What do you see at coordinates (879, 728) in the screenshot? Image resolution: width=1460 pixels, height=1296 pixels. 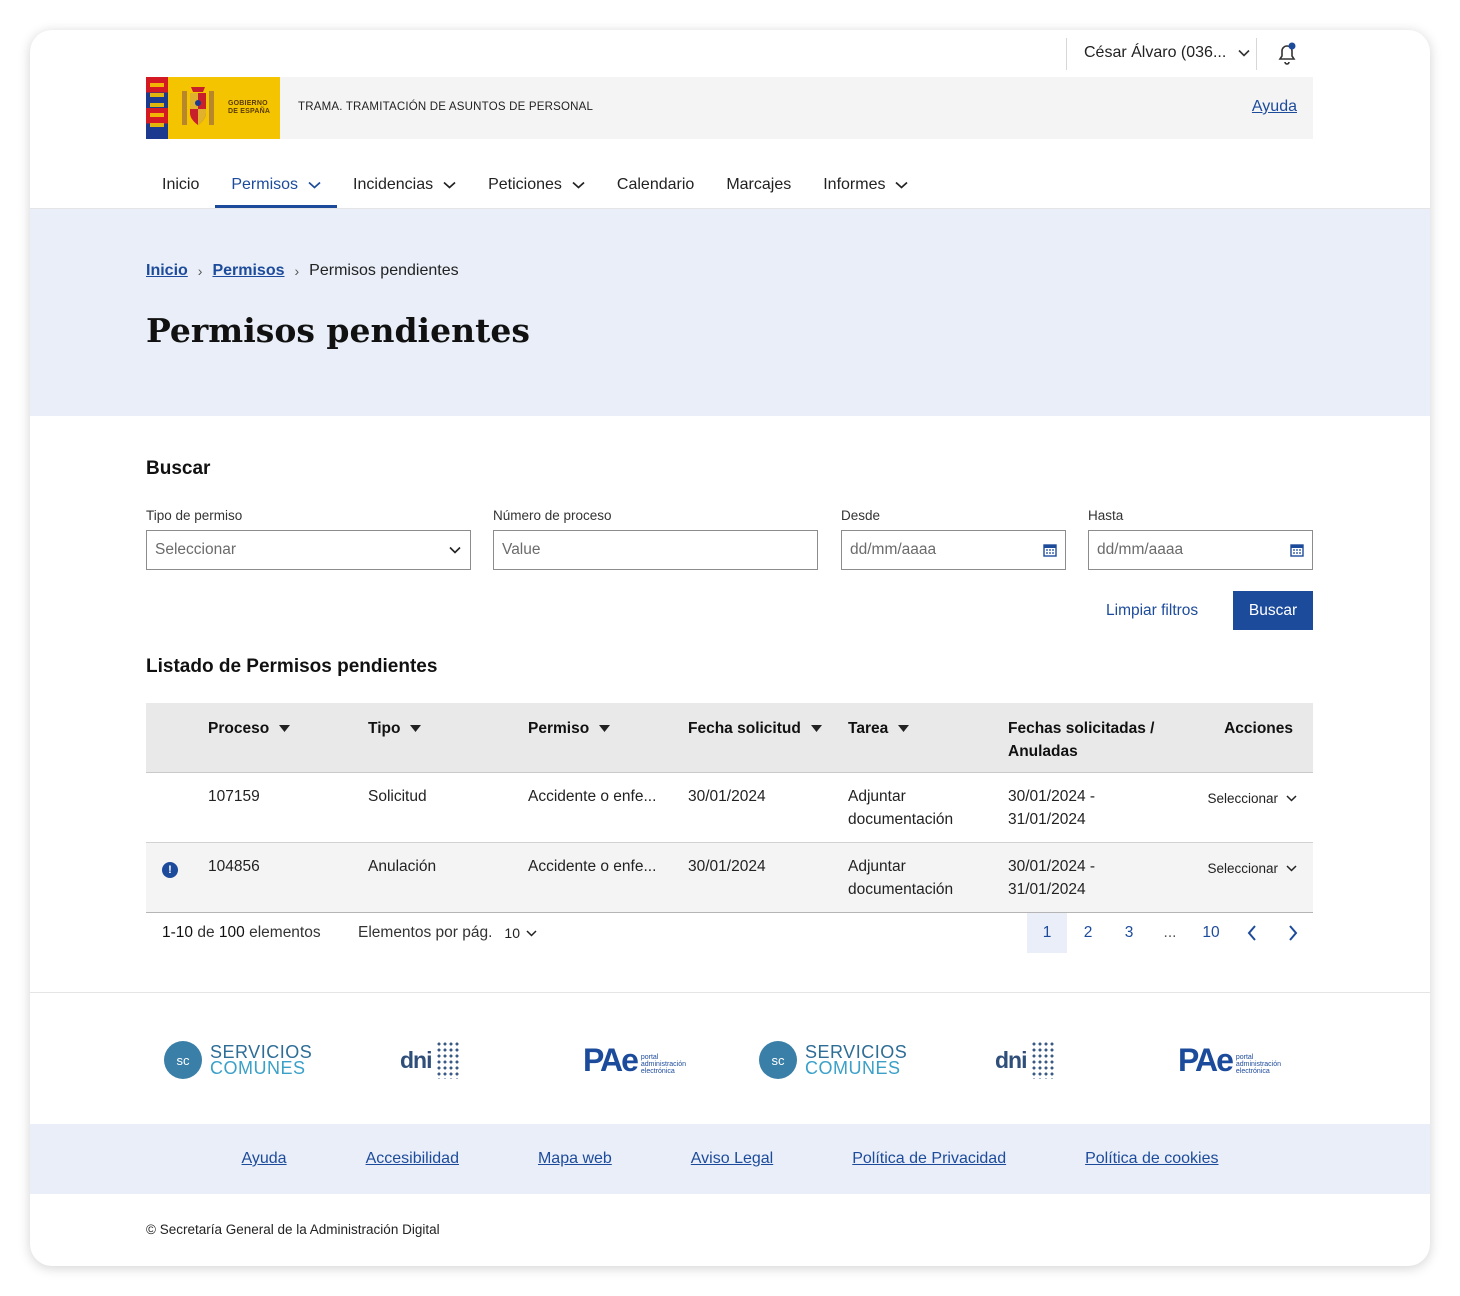 I see `column-header-tarea: Tarea` at bounding box center [879, 728].